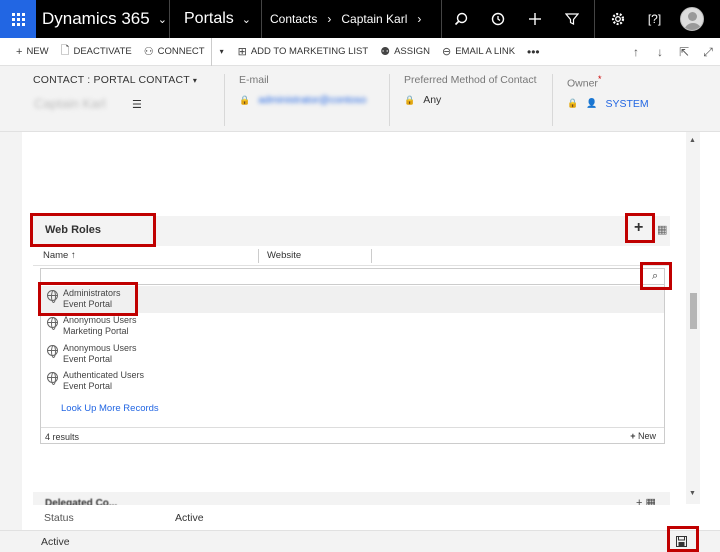 The width and height of the screenshot is (720, 552). Describe the element at coordinates (73, 255) in the screenshot. I see `sort-arrow-up-icon: ↑` at that location.